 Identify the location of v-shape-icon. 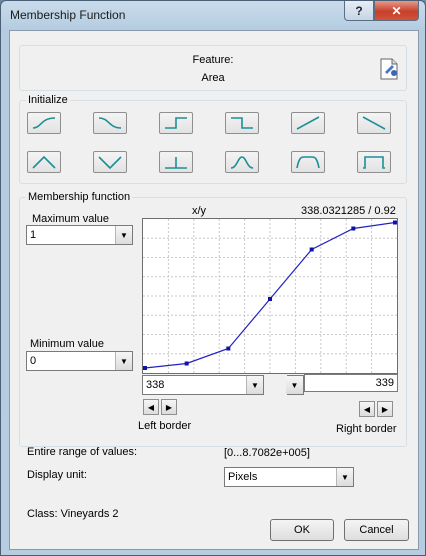
(110, 163).